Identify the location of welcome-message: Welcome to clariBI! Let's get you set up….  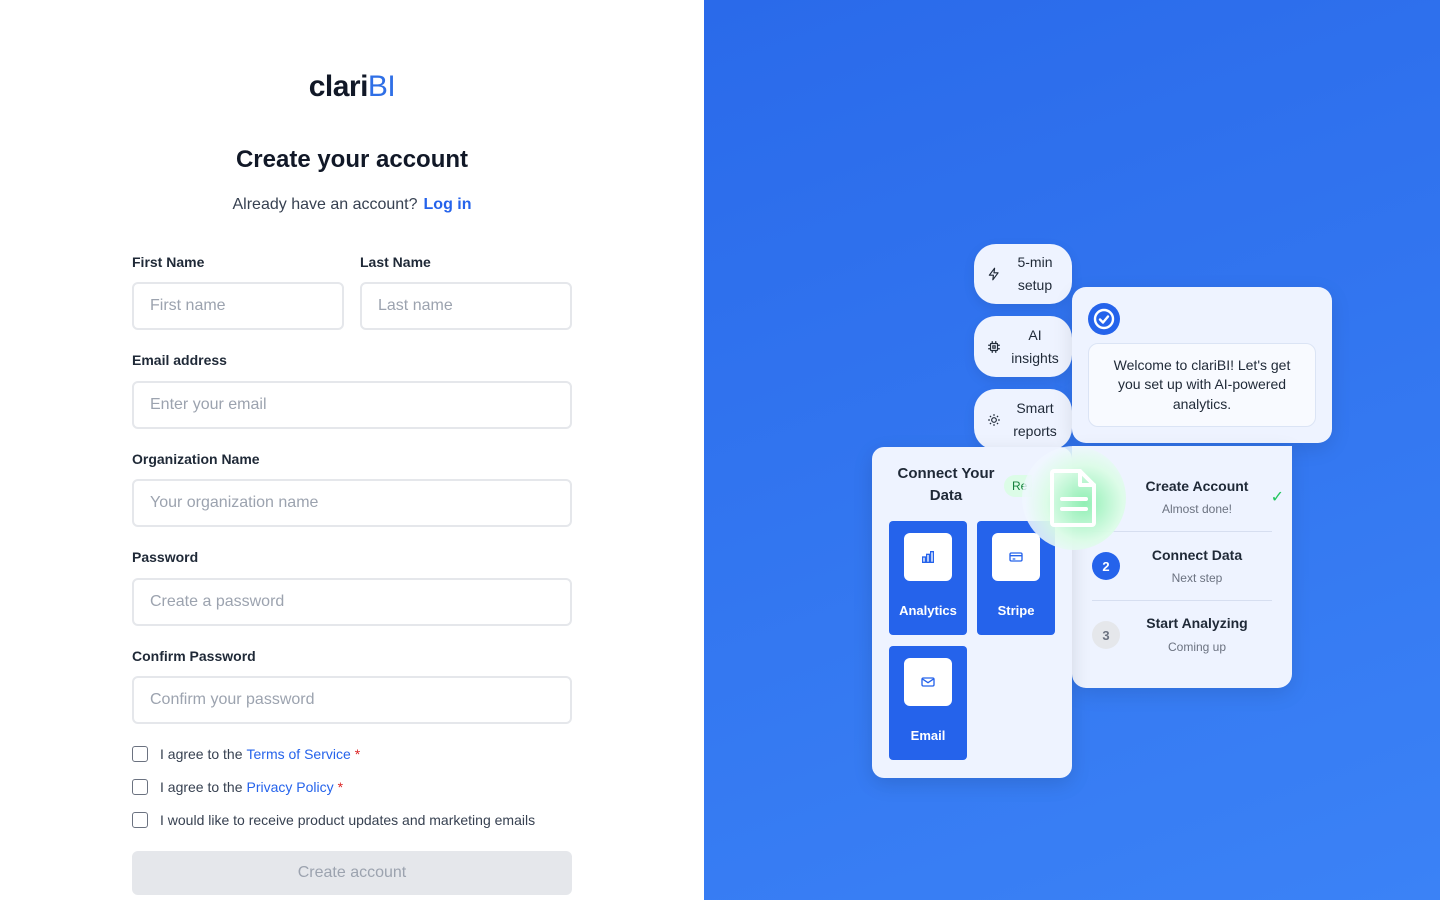
(1202, 385).